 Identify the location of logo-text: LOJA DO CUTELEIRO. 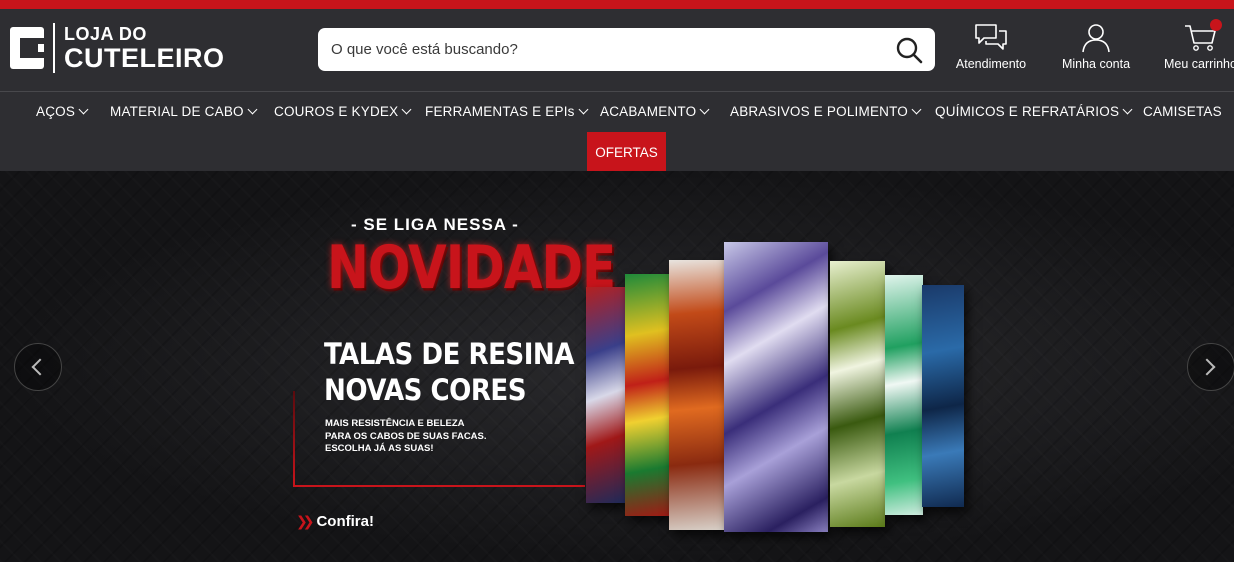
(144, 48).